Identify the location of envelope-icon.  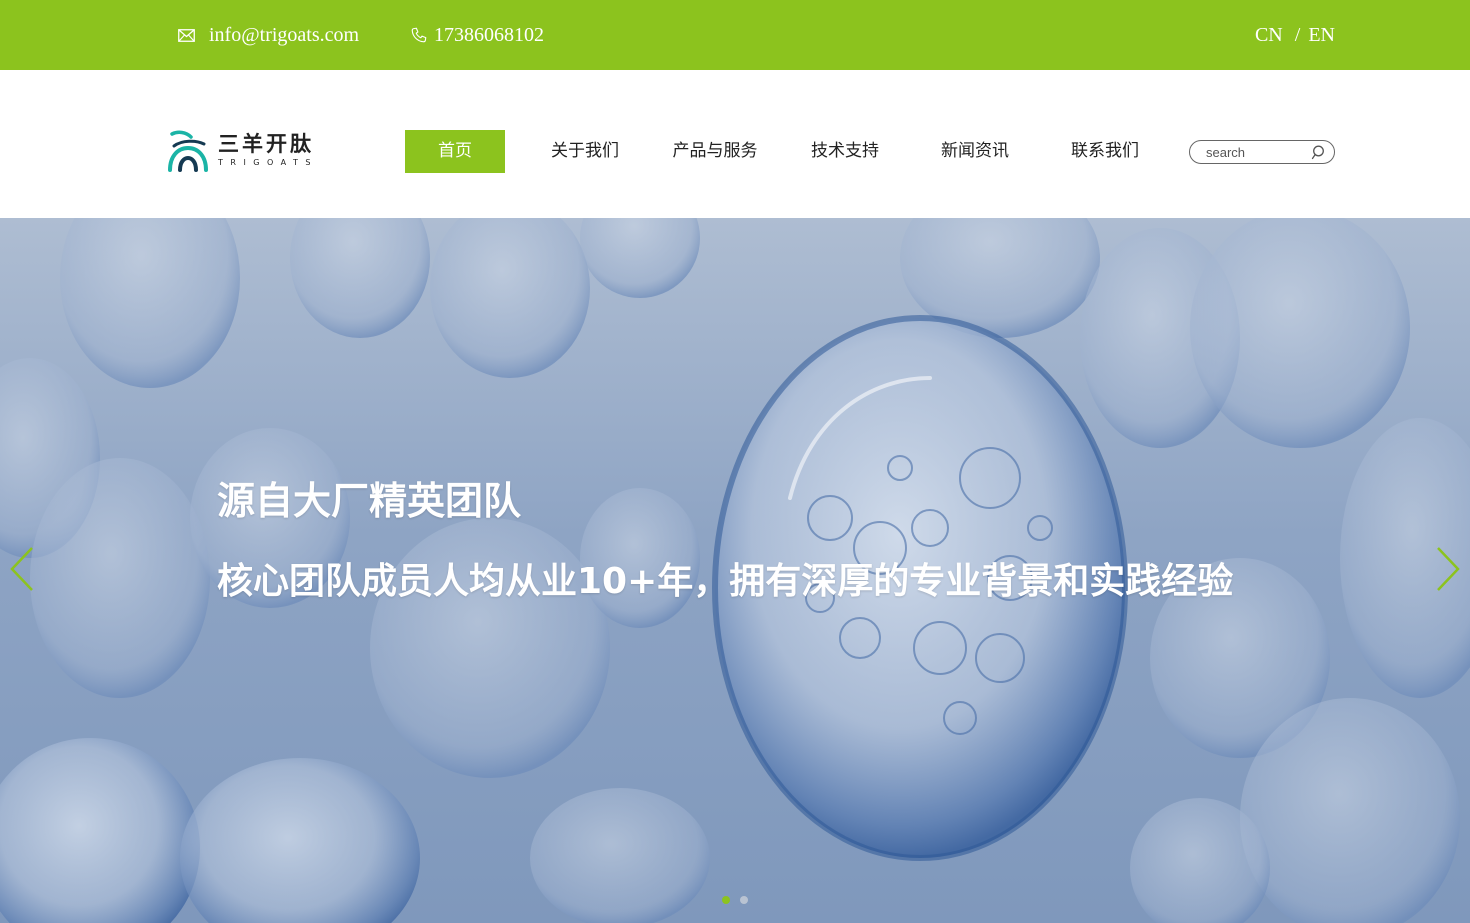
(186, 35).